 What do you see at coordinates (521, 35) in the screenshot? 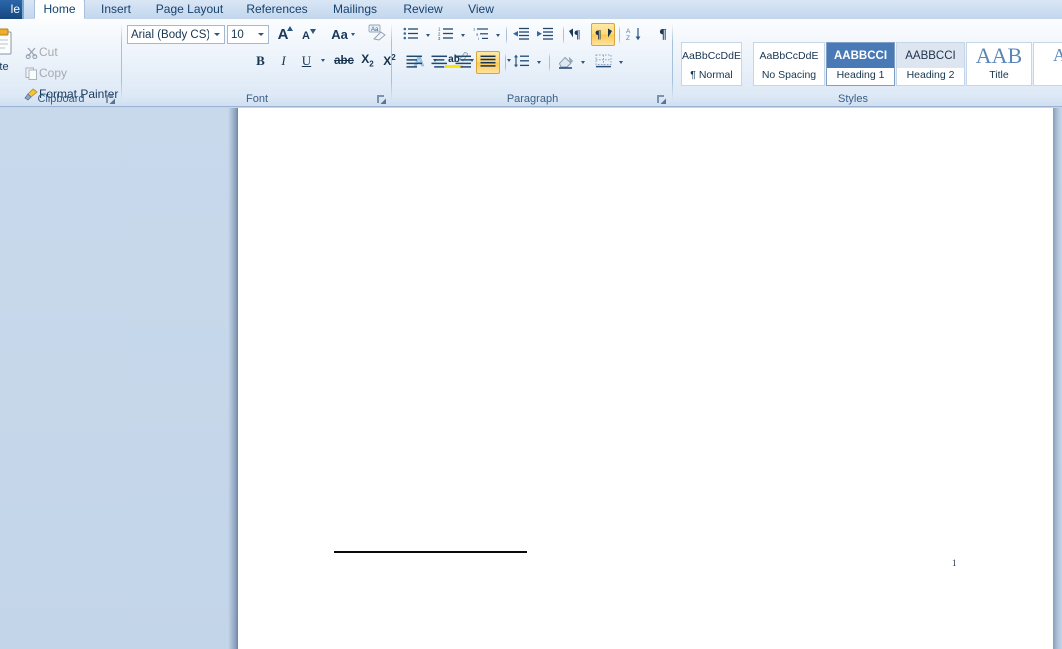
I see `decrease-indent-button` at bounding box center [521, 35].